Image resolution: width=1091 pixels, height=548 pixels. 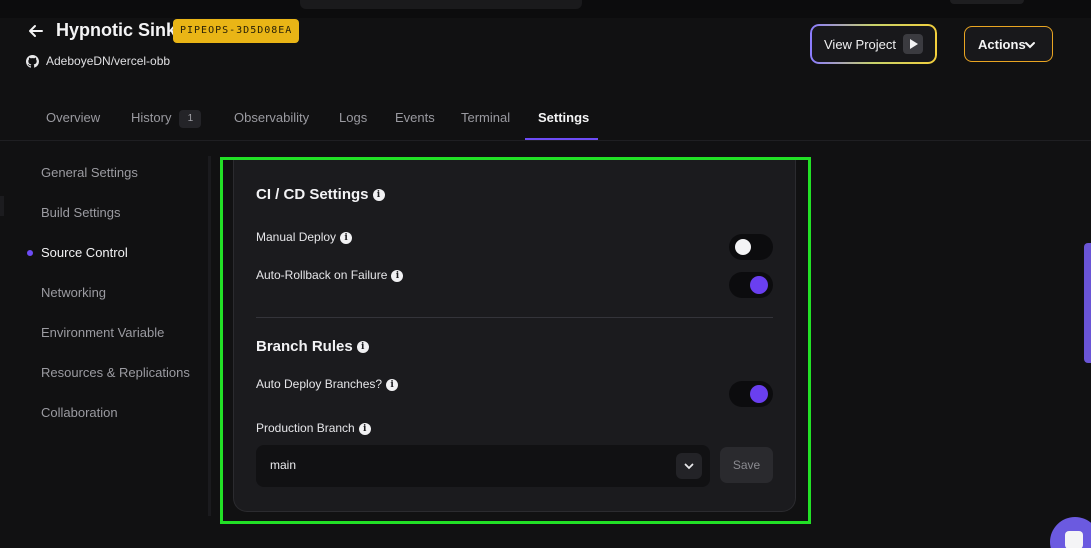 What do you see at coordinates (913, 44) in the screenshot?
I see `play-icon` at bounding box center [913, 44].